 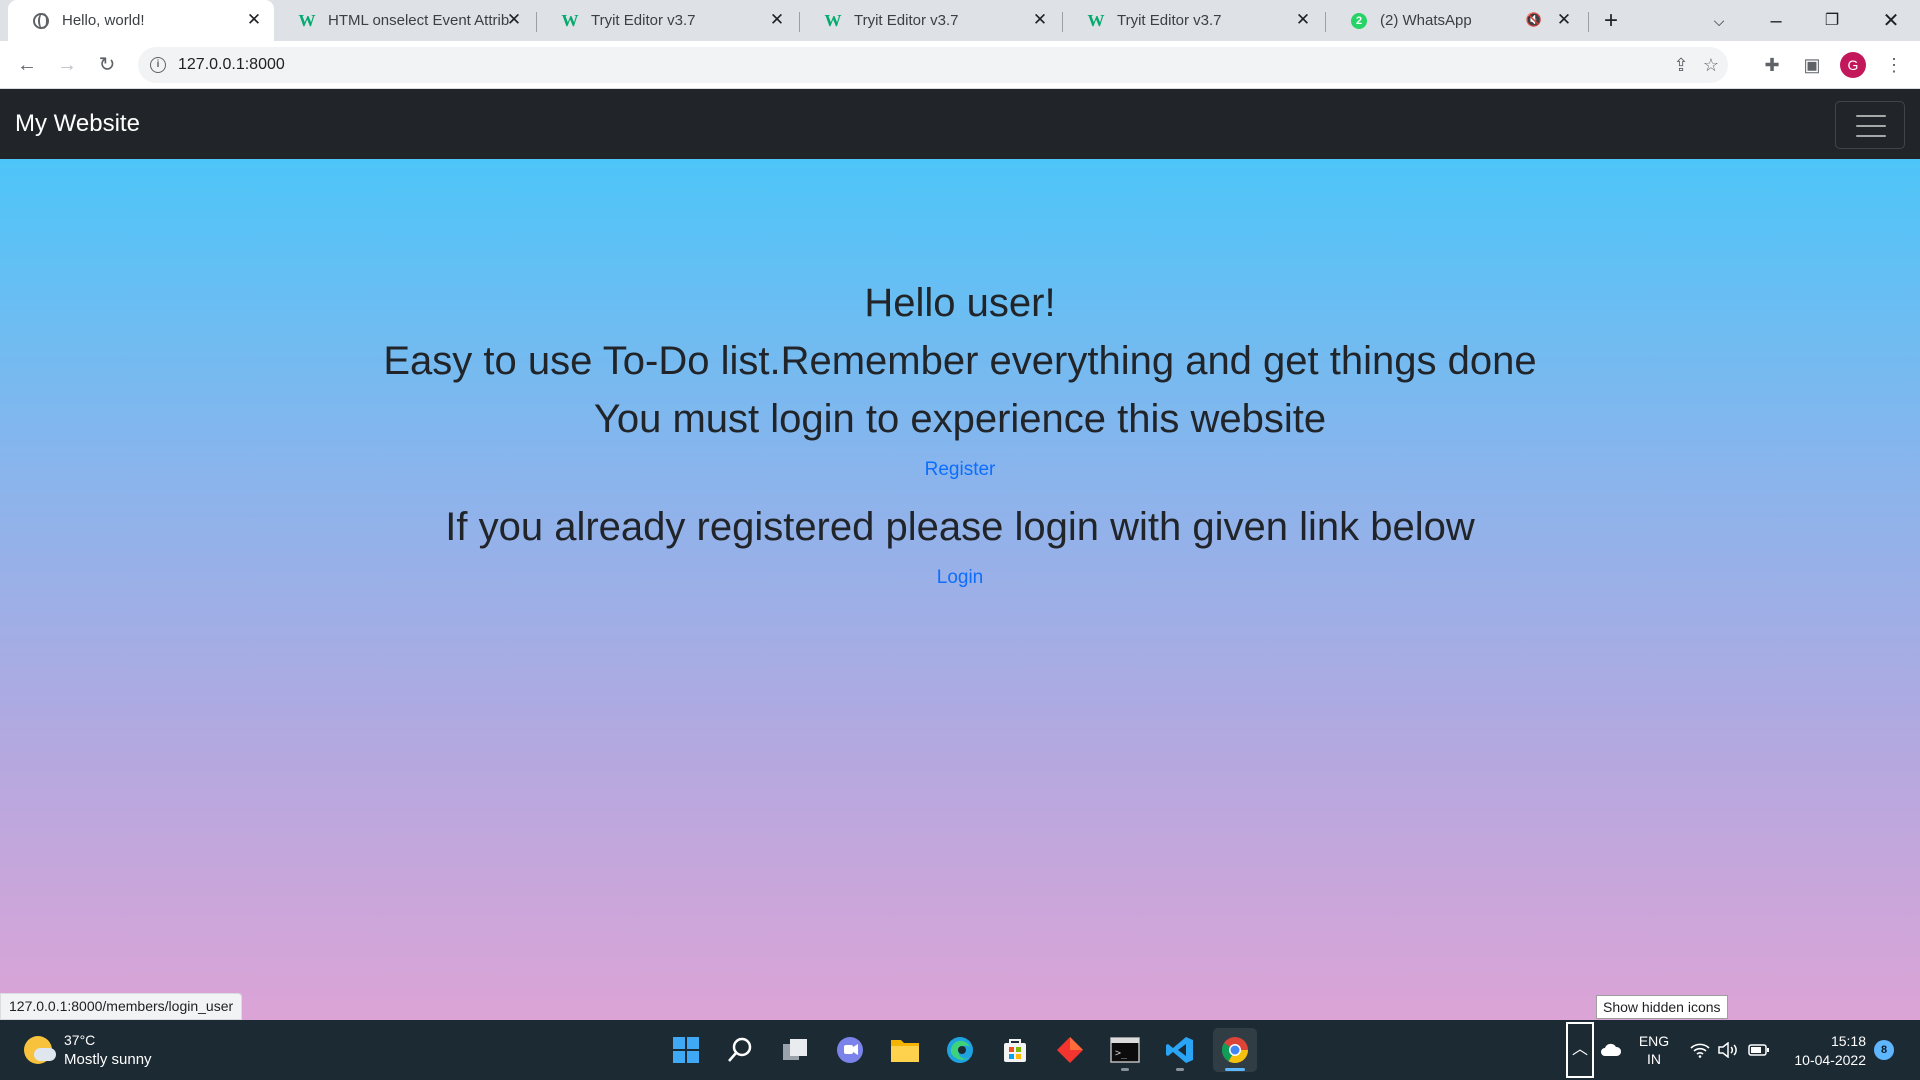 What do you see at coordinates (1235, 1050) in the screenshot?
I see `chrome-icon` at bounding box center [1235, 1050].